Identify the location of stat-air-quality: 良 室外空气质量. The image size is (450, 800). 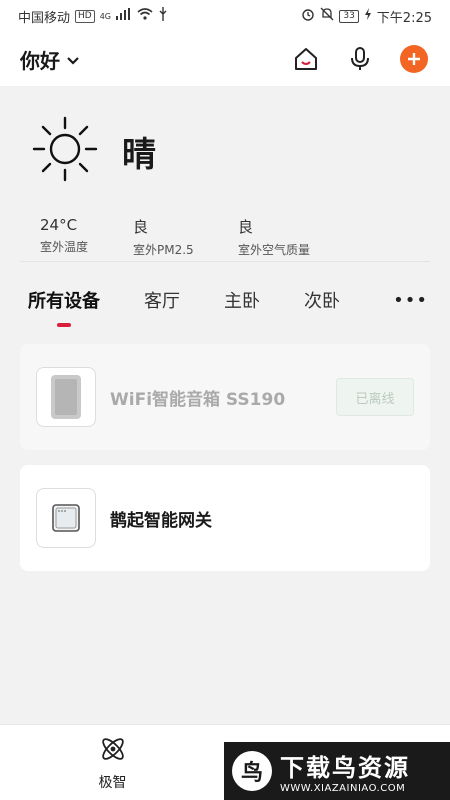
(274, 237).